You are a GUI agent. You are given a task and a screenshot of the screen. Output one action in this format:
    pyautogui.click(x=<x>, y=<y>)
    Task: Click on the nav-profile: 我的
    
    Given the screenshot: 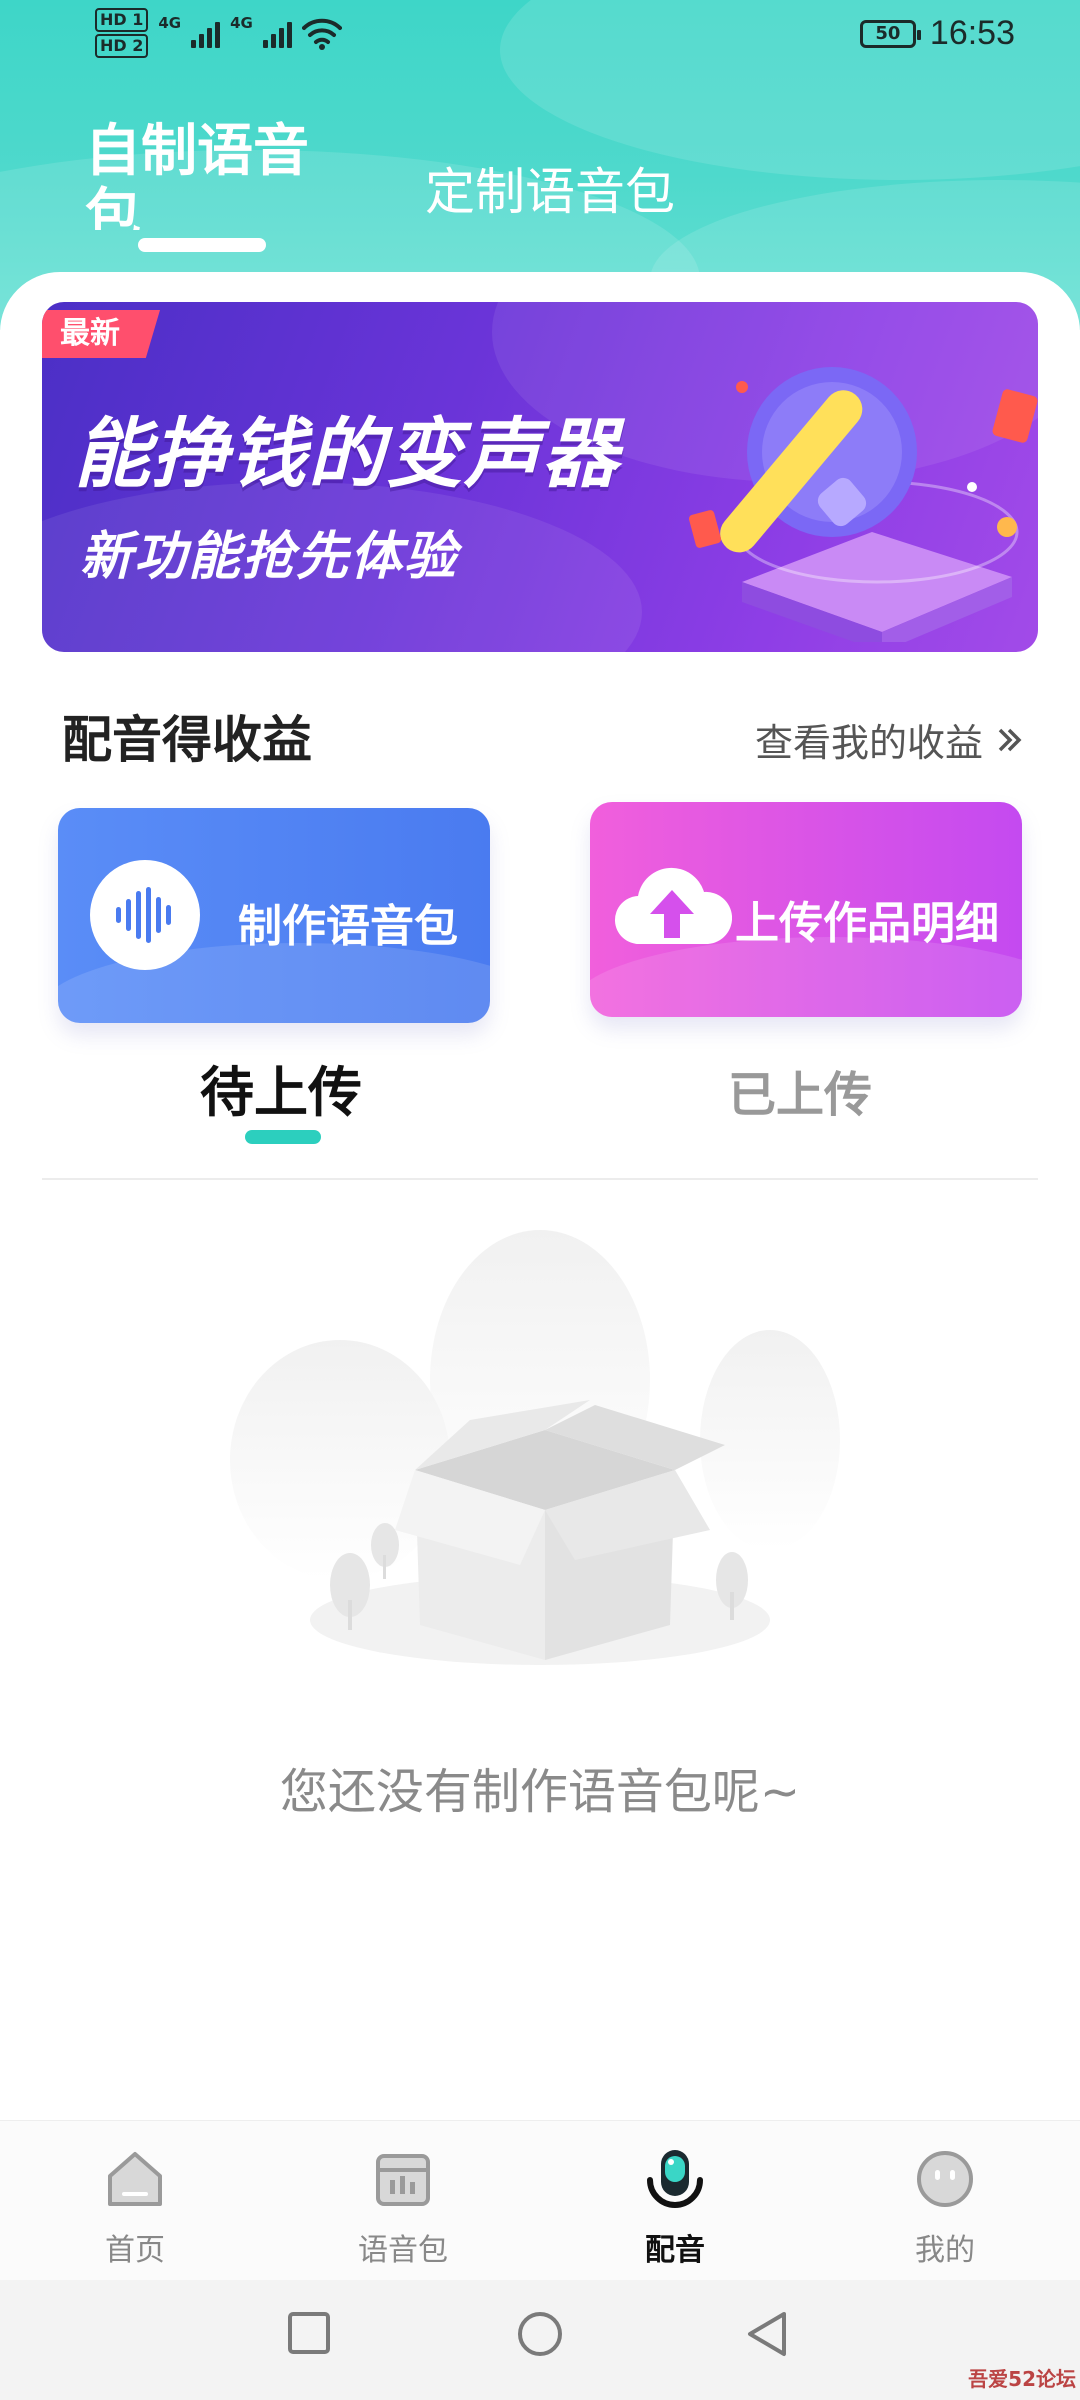 What is the action you would take?
    pyautogui.click(x=945, y=2204)
    